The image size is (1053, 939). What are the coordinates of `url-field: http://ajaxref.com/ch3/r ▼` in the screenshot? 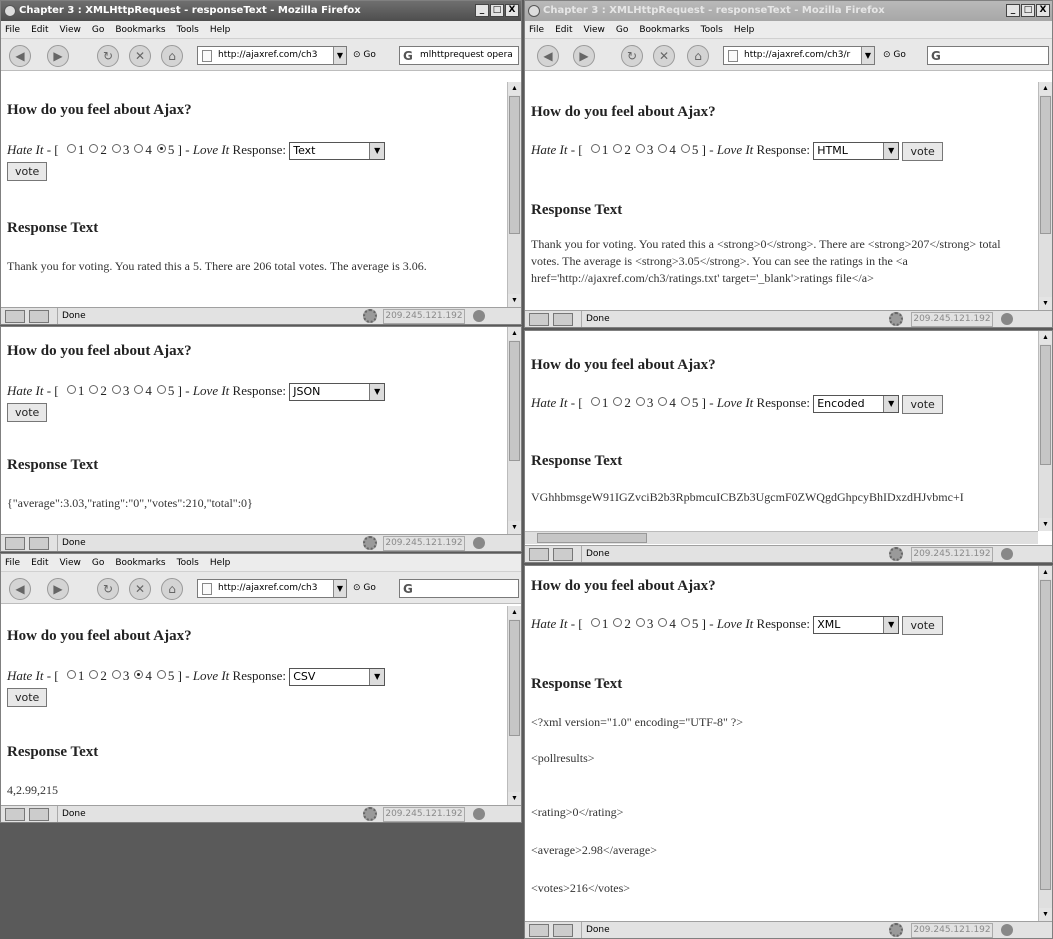 It's located at (799, 55).